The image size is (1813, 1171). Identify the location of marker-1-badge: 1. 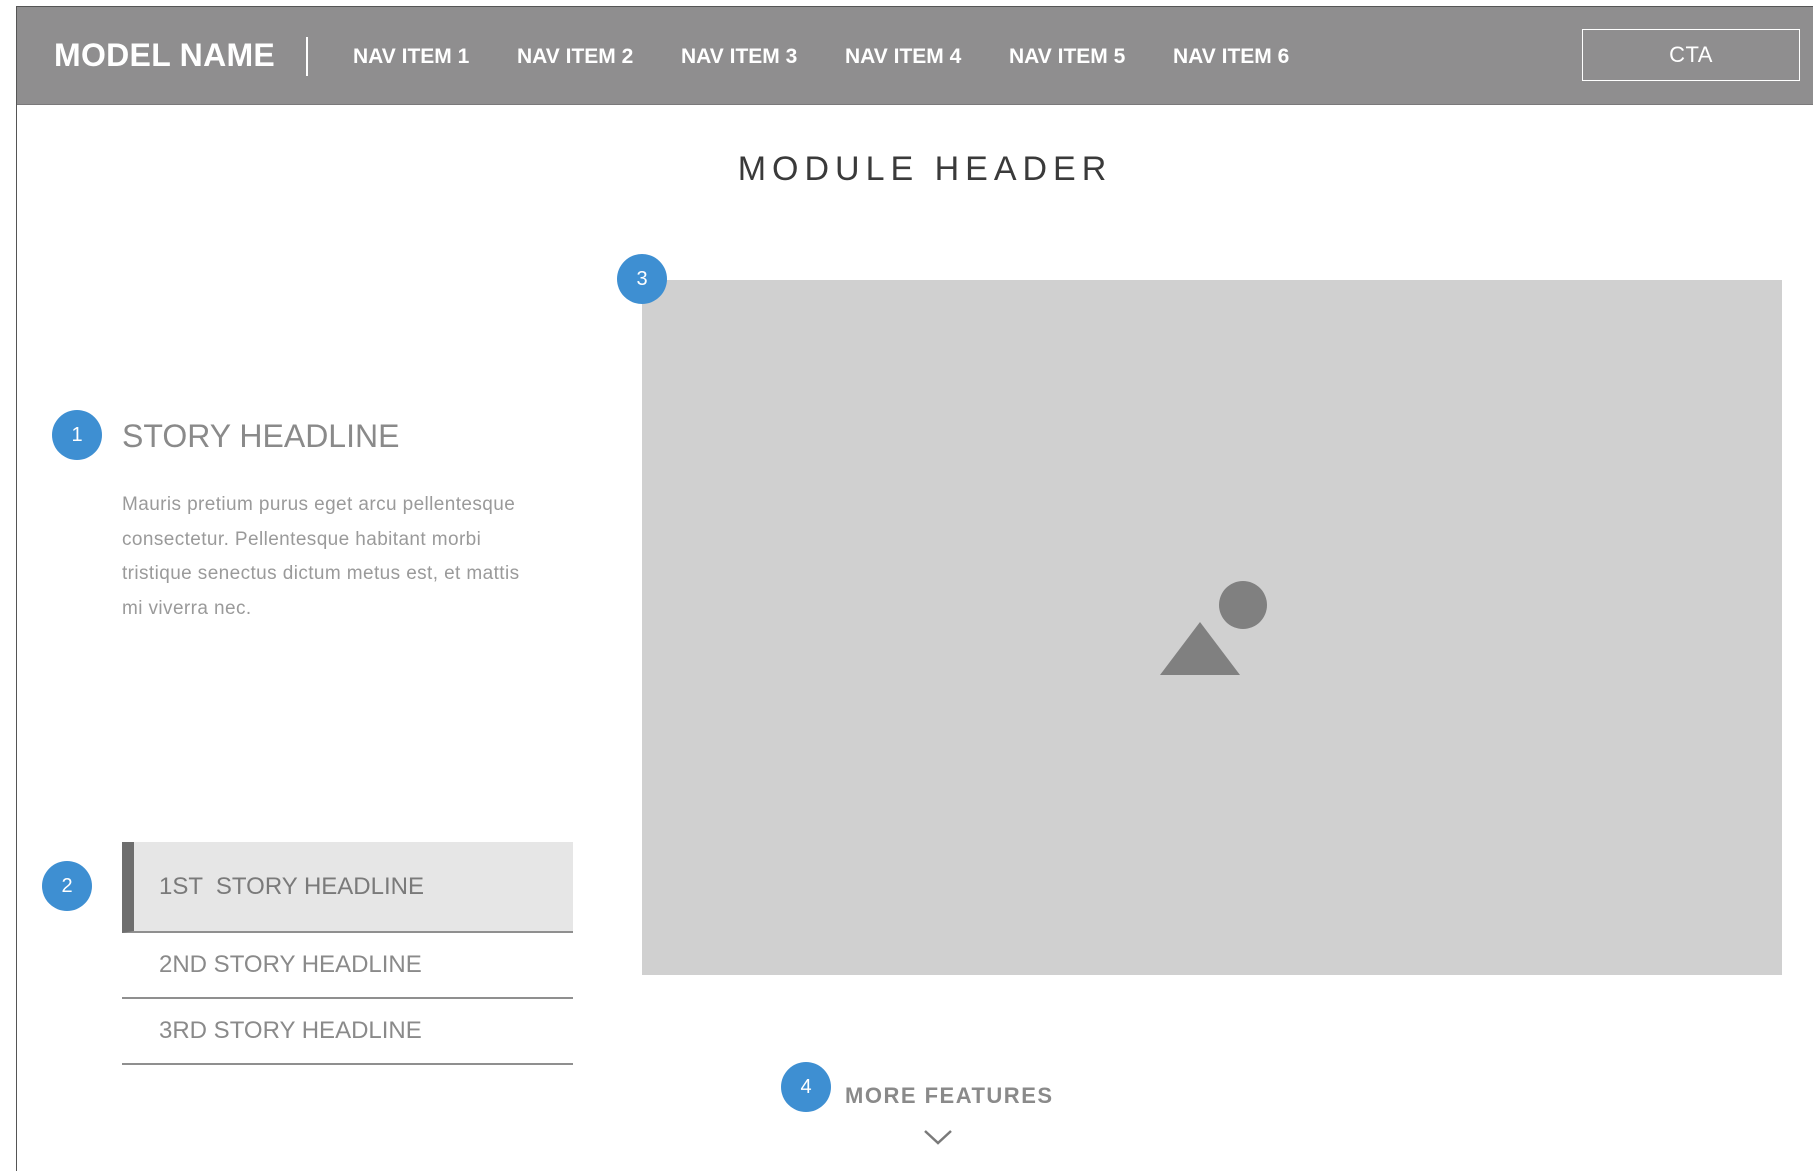
(77, 435).